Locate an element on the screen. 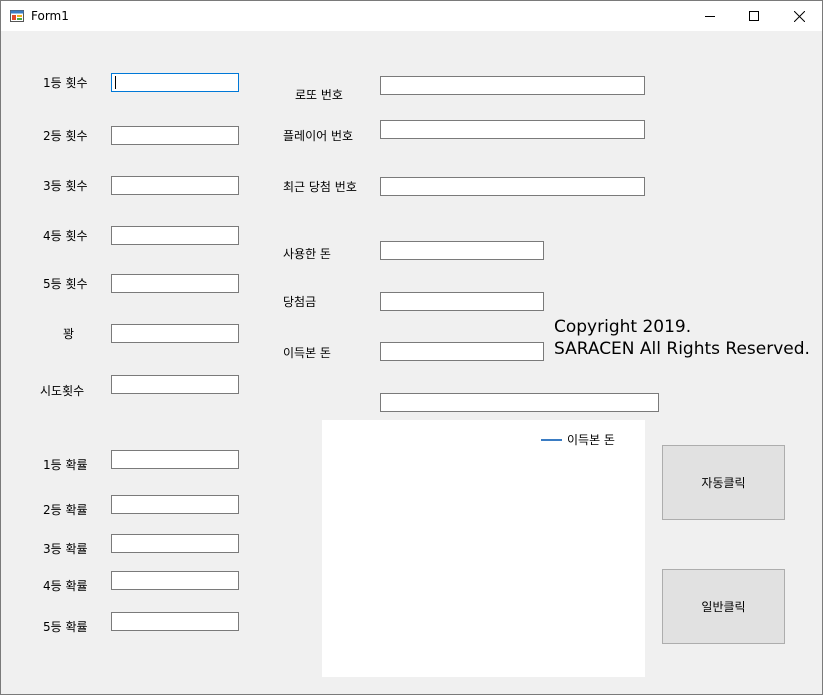  auto-click-button: 자동클릭 is located at coordinates (723, 482).